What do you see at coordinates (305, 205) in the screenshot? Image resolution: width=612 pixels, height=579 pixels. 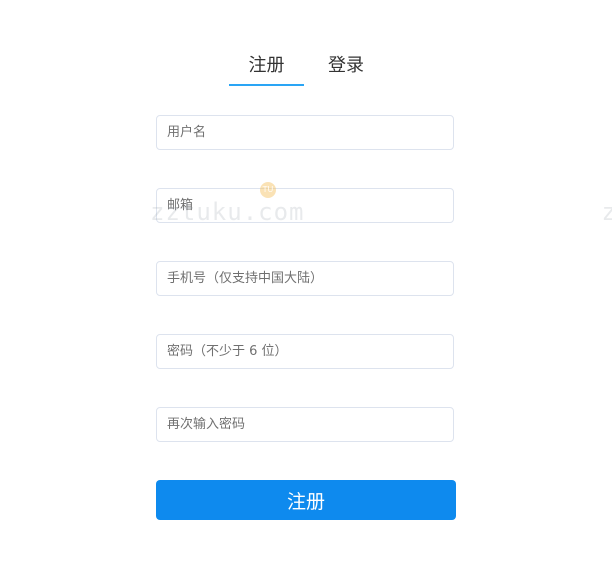 I see `email-input` at bounding box center [305, 205].